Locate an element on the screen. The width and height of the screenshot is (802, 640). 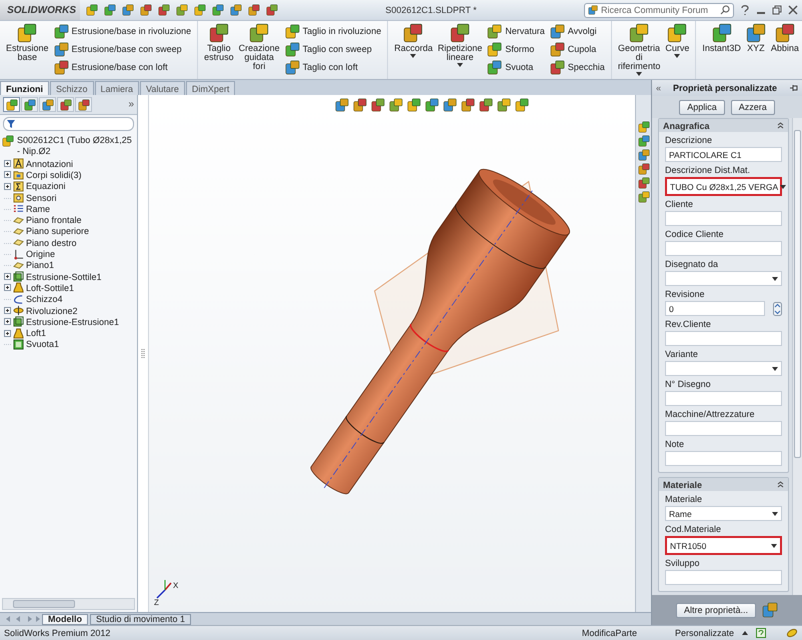
tree-item: Loft1 is located at coordinates (36, 333).